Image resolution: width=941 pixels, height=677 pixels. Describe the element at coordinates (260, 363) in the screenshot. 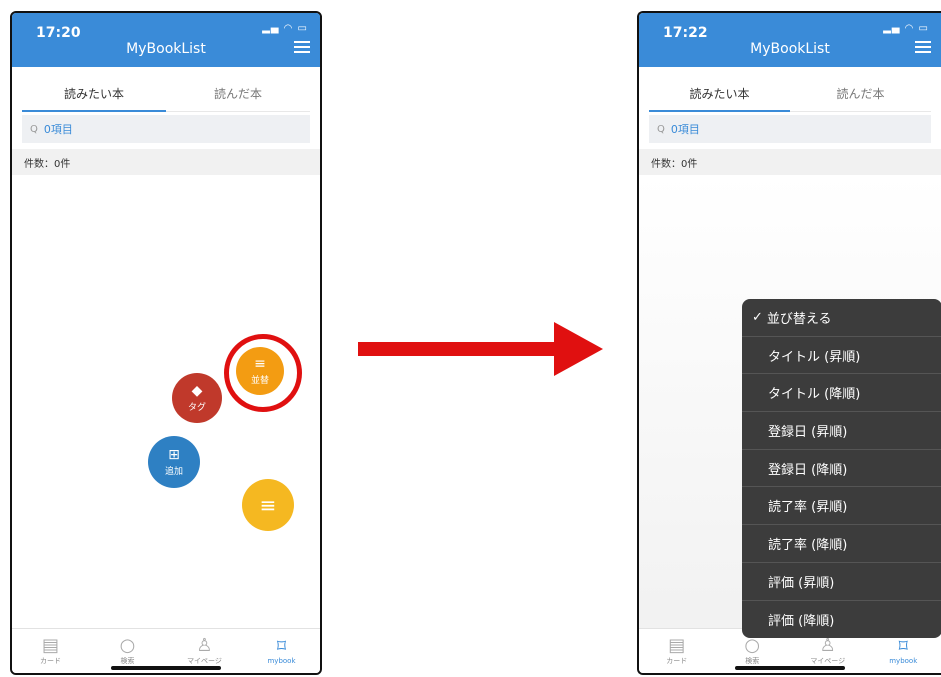

I see `sort-icon: ≡` at that location.